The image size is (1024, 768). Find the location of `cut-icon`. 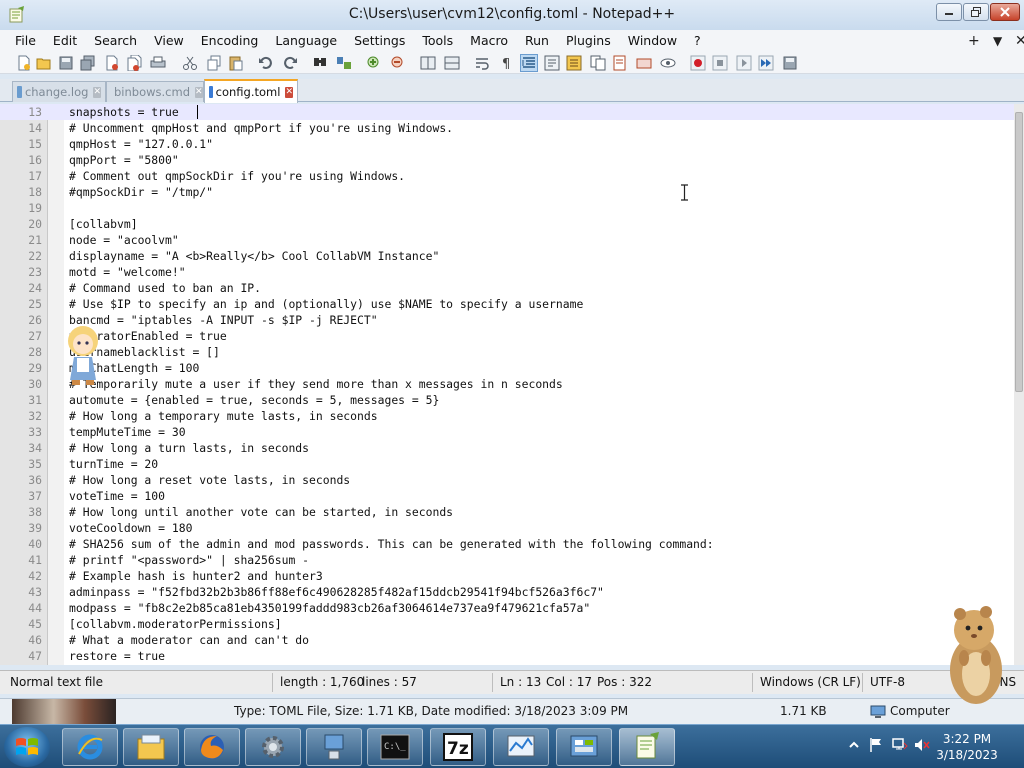

cut-icon is located at coordinates (190, 63).